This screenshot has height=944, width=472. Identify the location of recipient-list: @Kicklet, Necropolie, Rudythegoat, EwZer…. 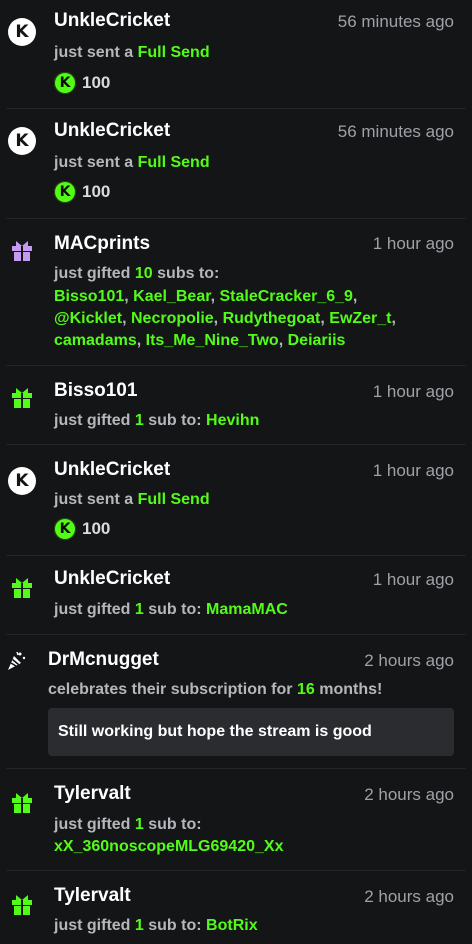
(225, 318).